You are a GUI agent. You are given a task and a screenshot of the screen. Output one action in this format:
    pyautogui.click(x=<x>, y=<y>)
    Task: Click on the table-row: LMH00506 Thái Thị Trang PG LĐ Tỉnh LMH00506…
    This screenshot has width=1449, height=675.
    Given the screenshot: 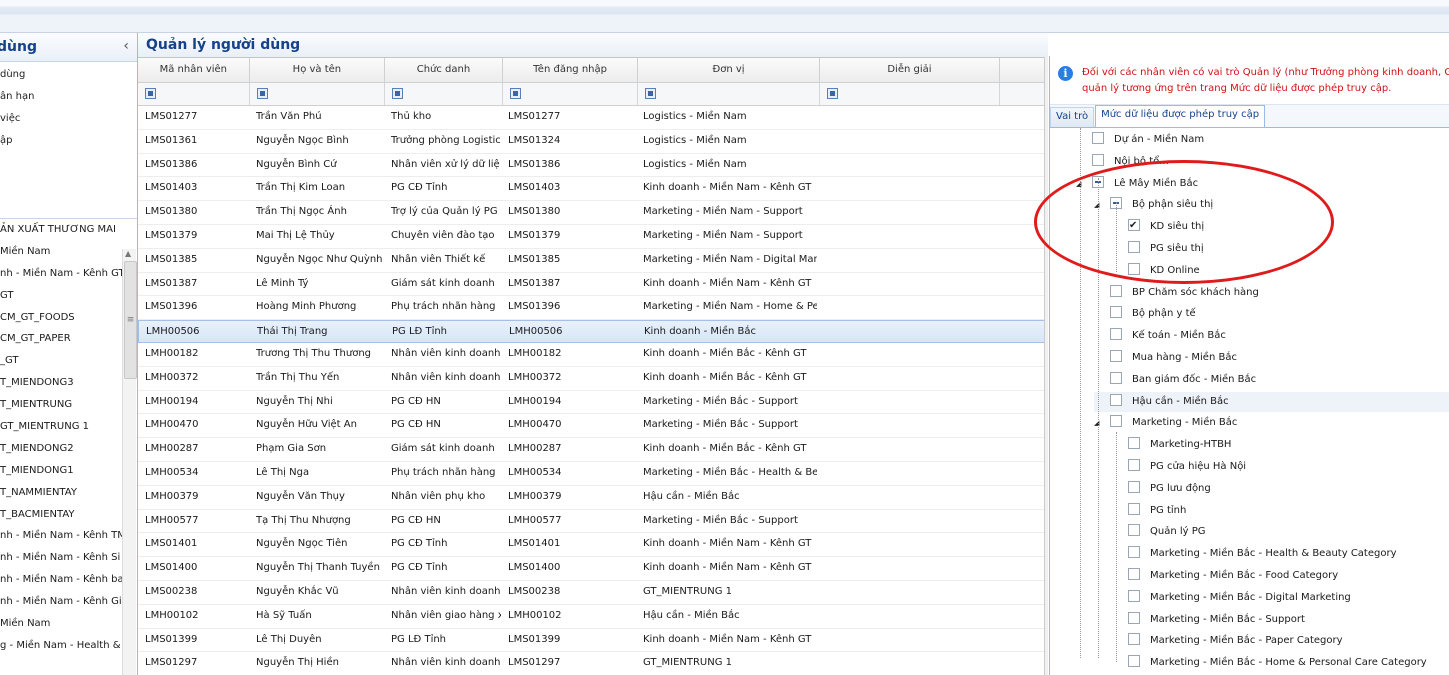 What is the action you would take?
    pyautogui.click(x=593, y=331)
    